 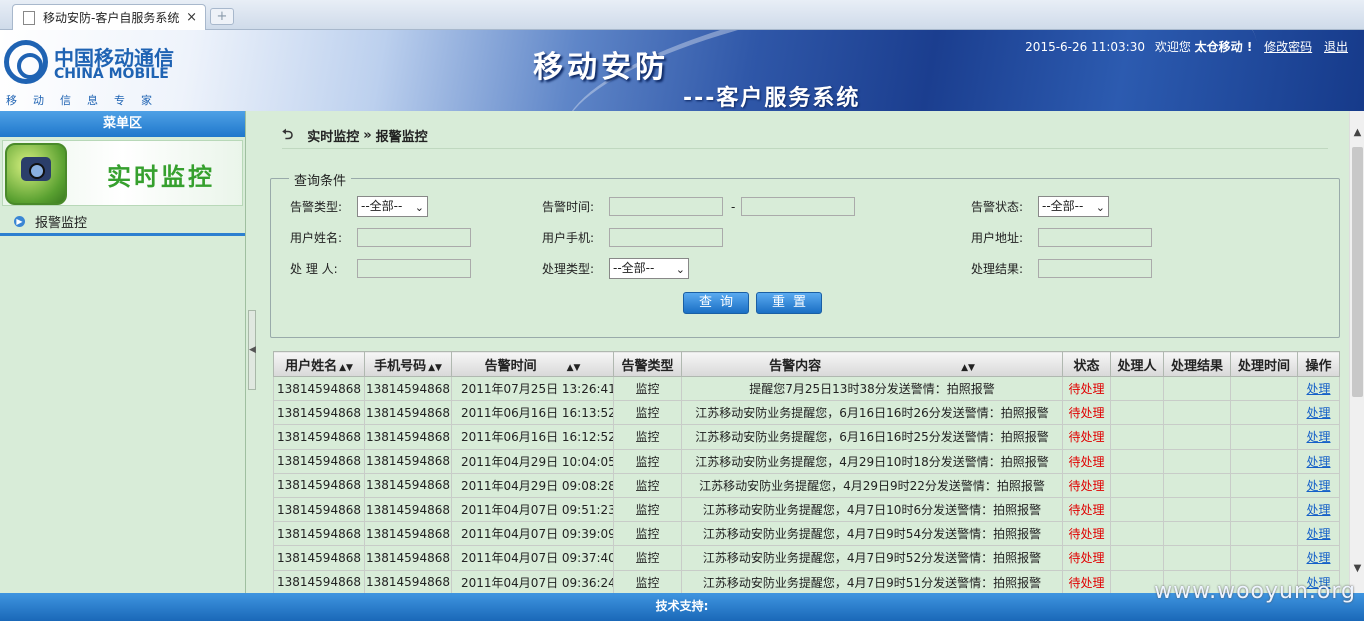 I want to click on sidebar-item-alarm-monitor: ▶ 报警监控, so click(x=122, y=223).